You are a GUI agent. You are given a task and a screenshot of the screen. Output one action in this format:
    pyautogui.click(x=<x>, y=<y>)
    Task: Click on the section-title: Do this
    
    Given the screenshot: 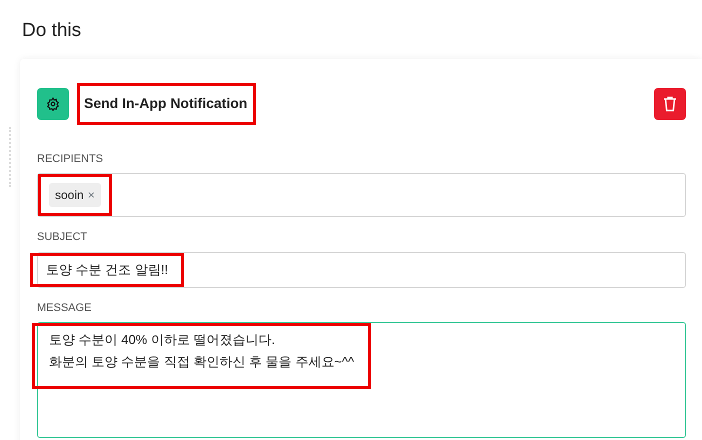 What is the action you would take?
    pyautogui.click(x=52, y=31)
    